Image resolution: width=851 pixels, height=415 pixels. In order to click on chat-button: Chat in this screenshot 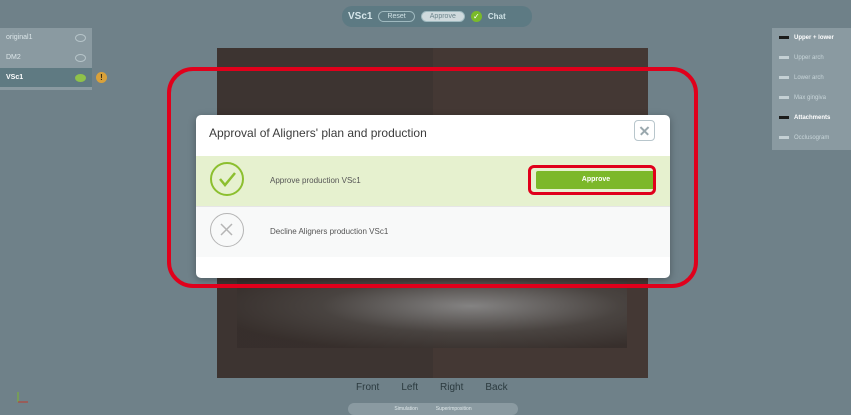, I will do `click(497, 16)`.